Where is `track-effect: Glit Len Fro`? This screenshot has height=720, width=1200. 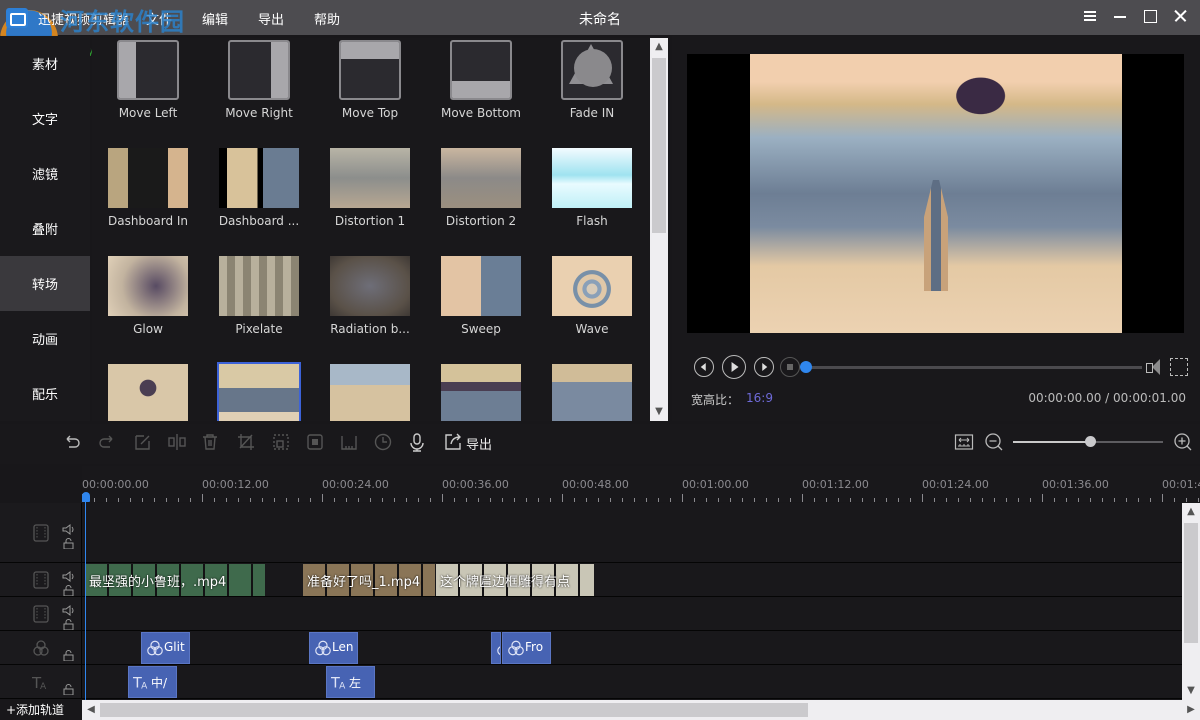 track-effect: Glit Len Fro is located at coordinates (591, 648).